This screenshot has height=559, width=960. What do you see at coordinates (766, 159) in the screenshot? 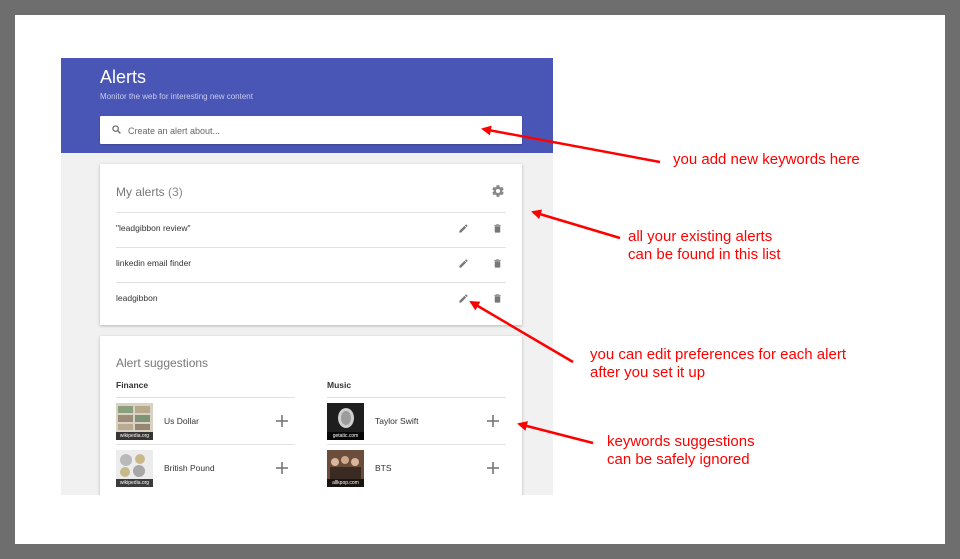
I see `annotation-add-keywords: you add new keywords here` at bounding box center [766, 159].